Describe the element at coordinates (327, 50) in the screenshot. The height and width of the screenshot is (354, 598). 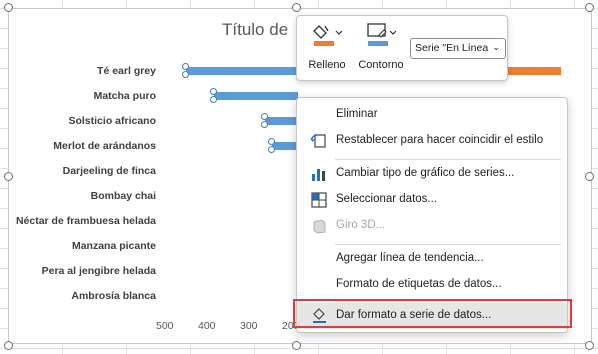
I see `fill-button: Relleno` at that location.